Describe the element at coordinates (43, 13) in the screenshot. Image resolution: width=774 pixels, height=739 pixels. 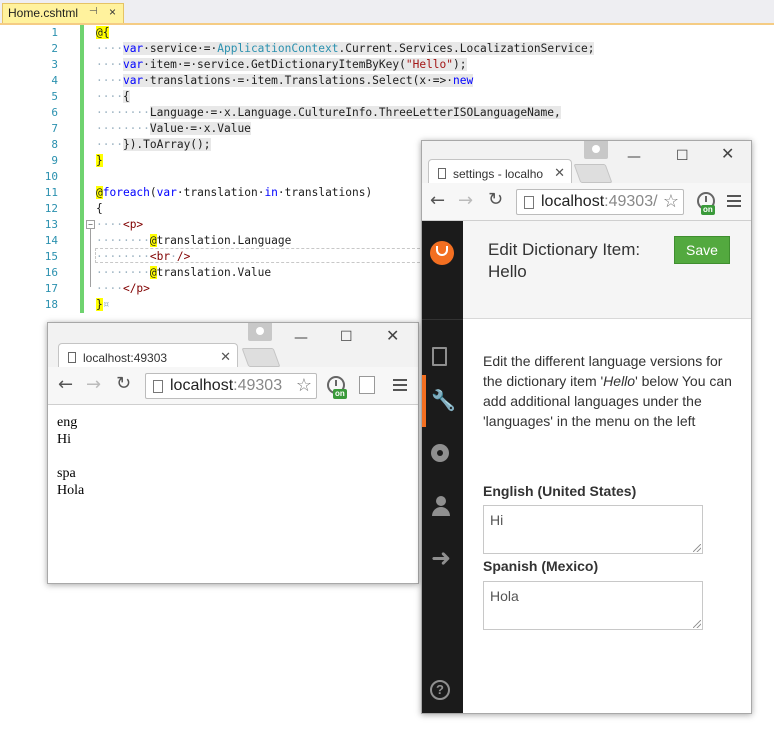
I see `editor-tab-label: Home.cshtml` at that location.